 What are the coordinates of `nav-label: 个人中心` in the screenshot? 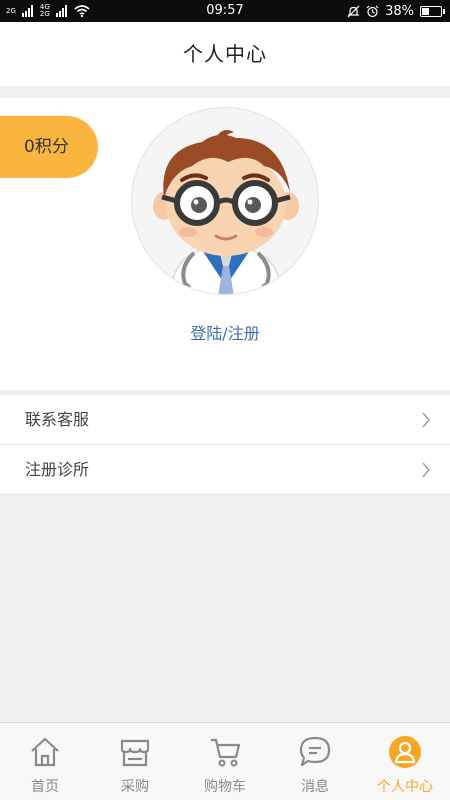 It's located at (405, 787).